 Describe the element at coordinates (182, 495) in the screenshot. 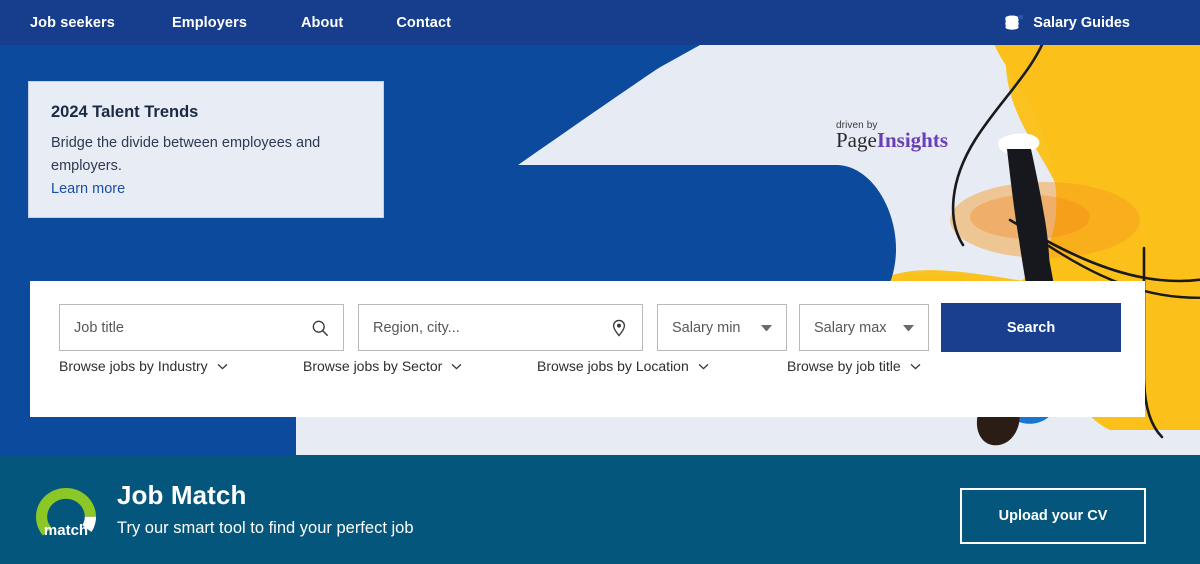

I see `job-match-title: Job Match` at that location.